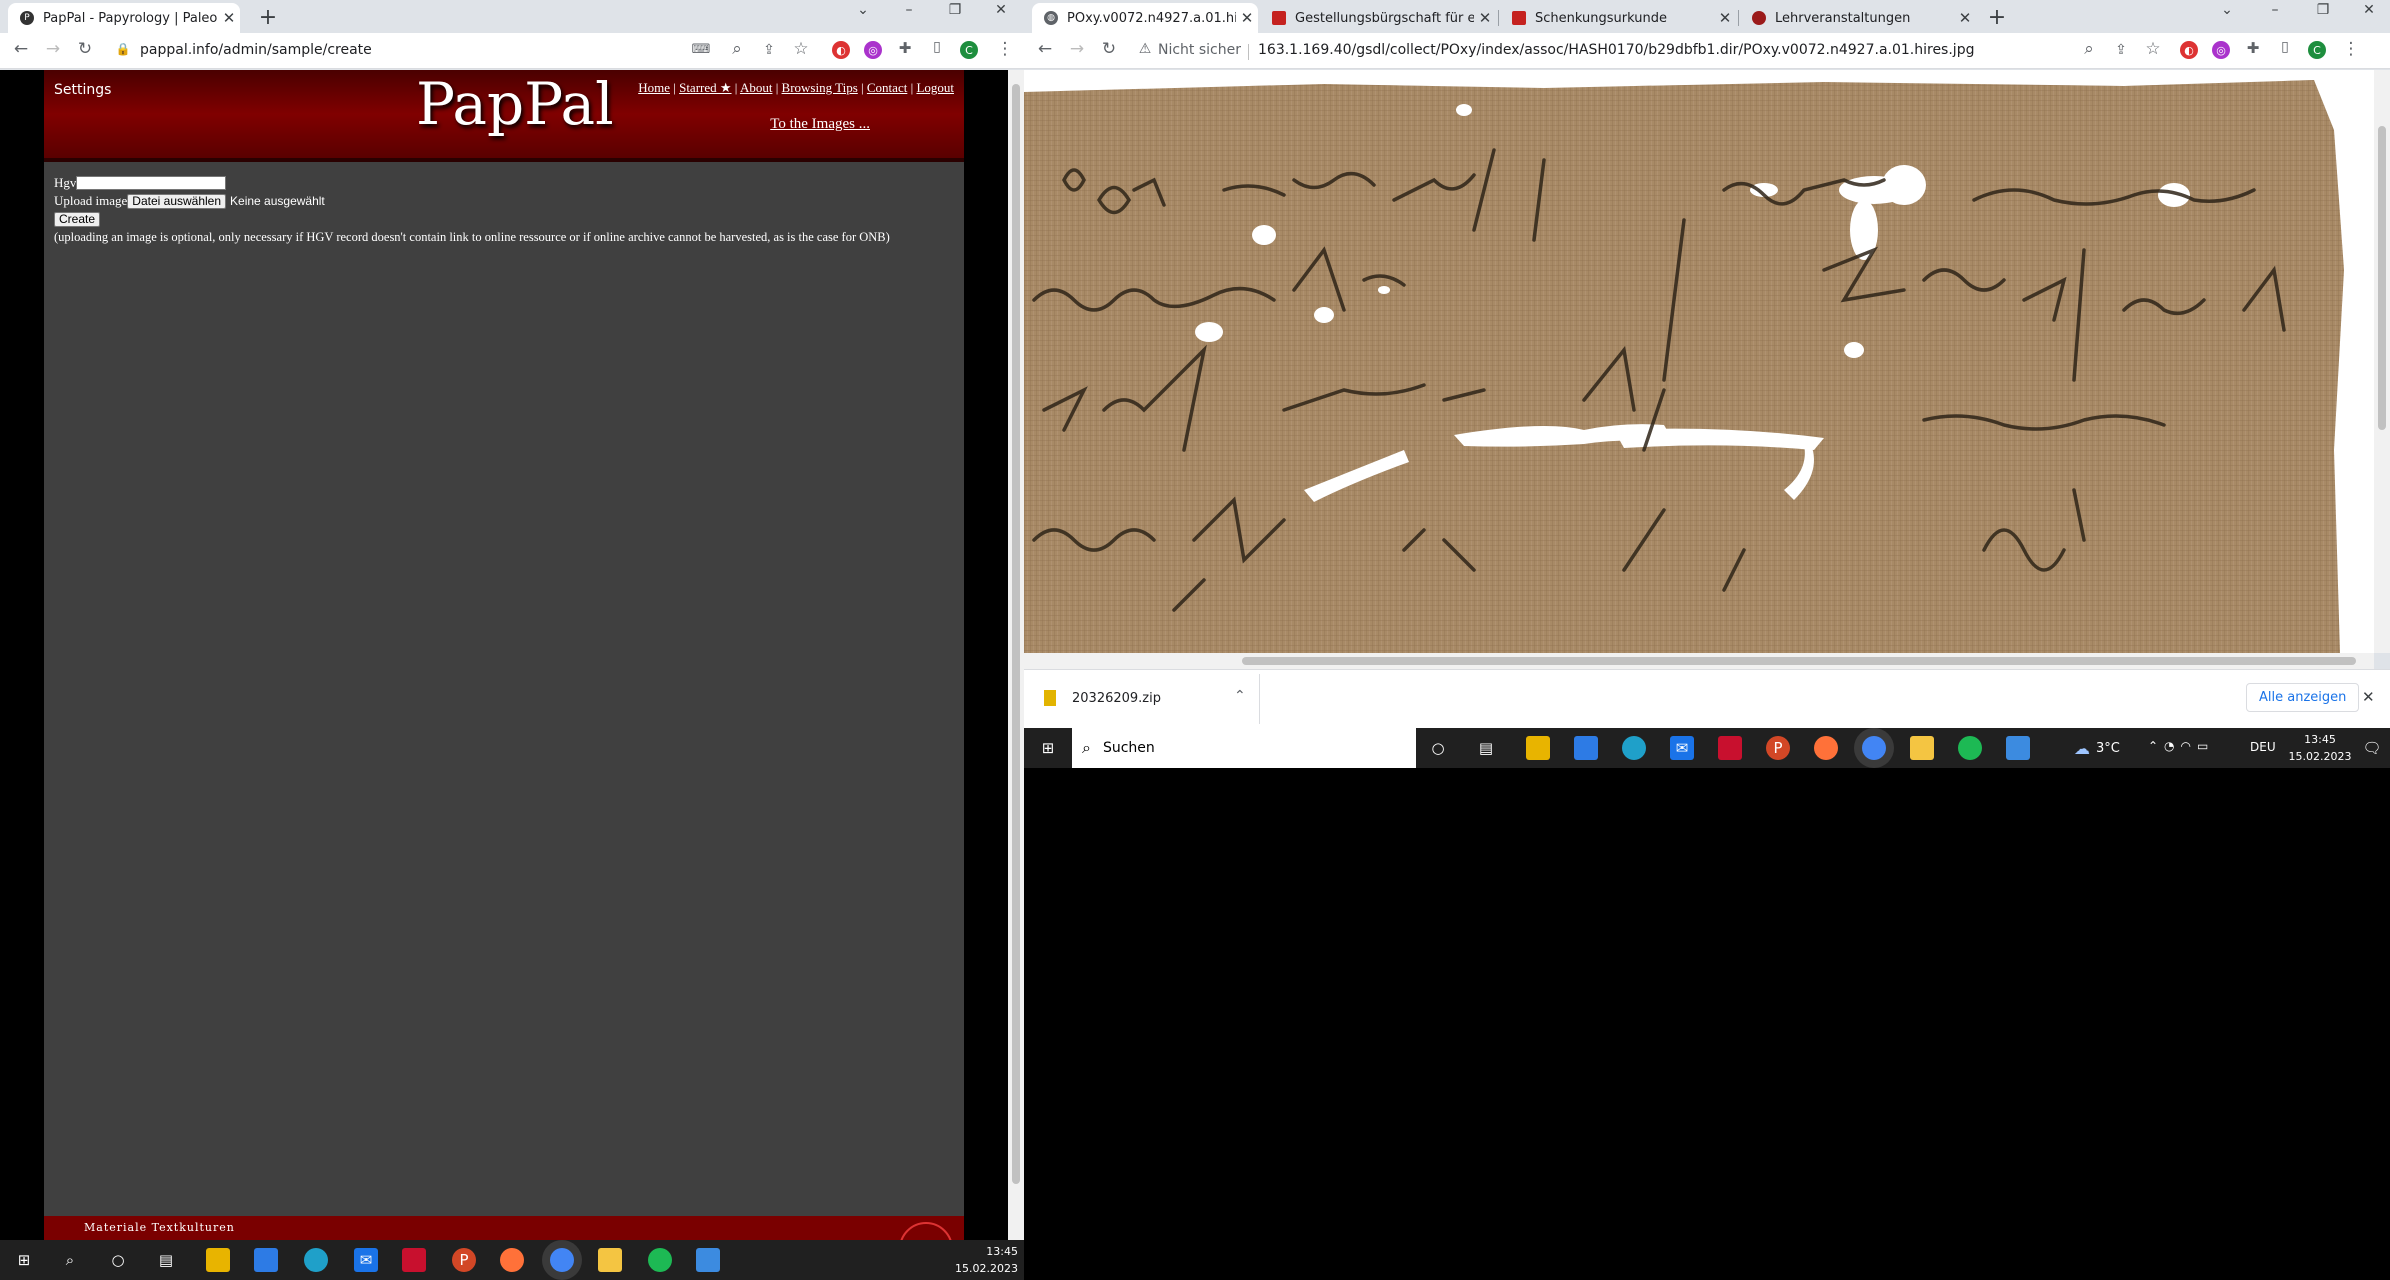  What do you see at coordinates (2372, 748) in the screenshot?
I see `notifications-icon: 🗨` at bounding box center [2372, 748].